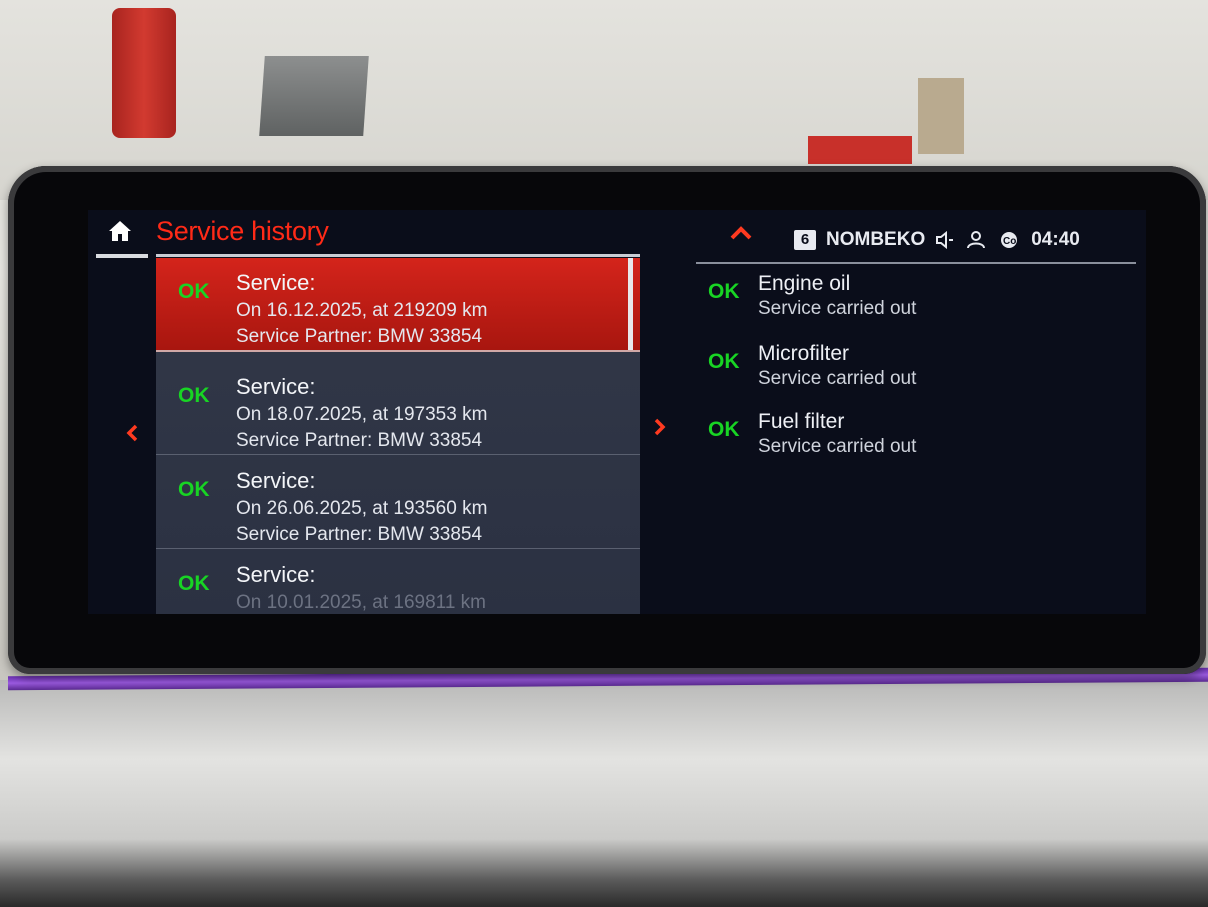 Image resolution: width=1208 pixels, height=907 pixels. I want to click on radio-station: NOMBEKO, so click(876, 239).